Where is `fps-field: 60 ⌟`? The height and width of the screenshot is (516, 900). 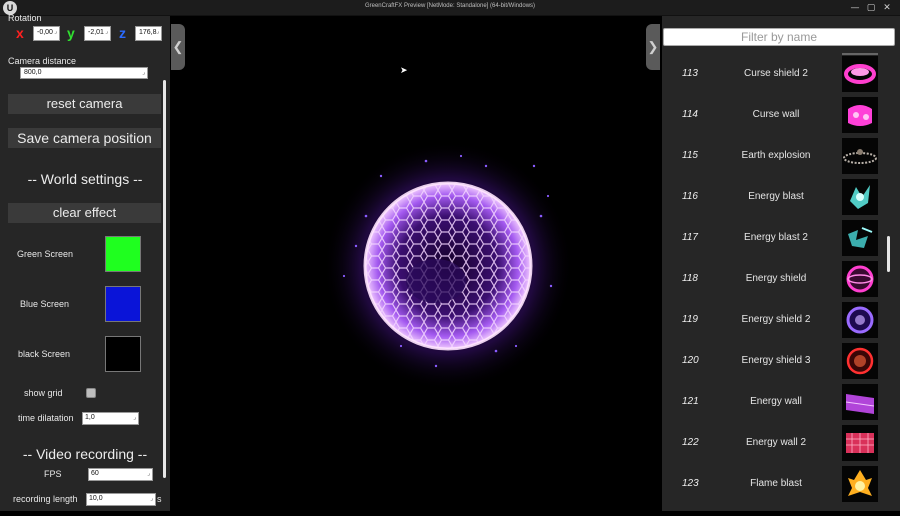
fps-field: 60 ⌟ is located at coordinates (120, 474).